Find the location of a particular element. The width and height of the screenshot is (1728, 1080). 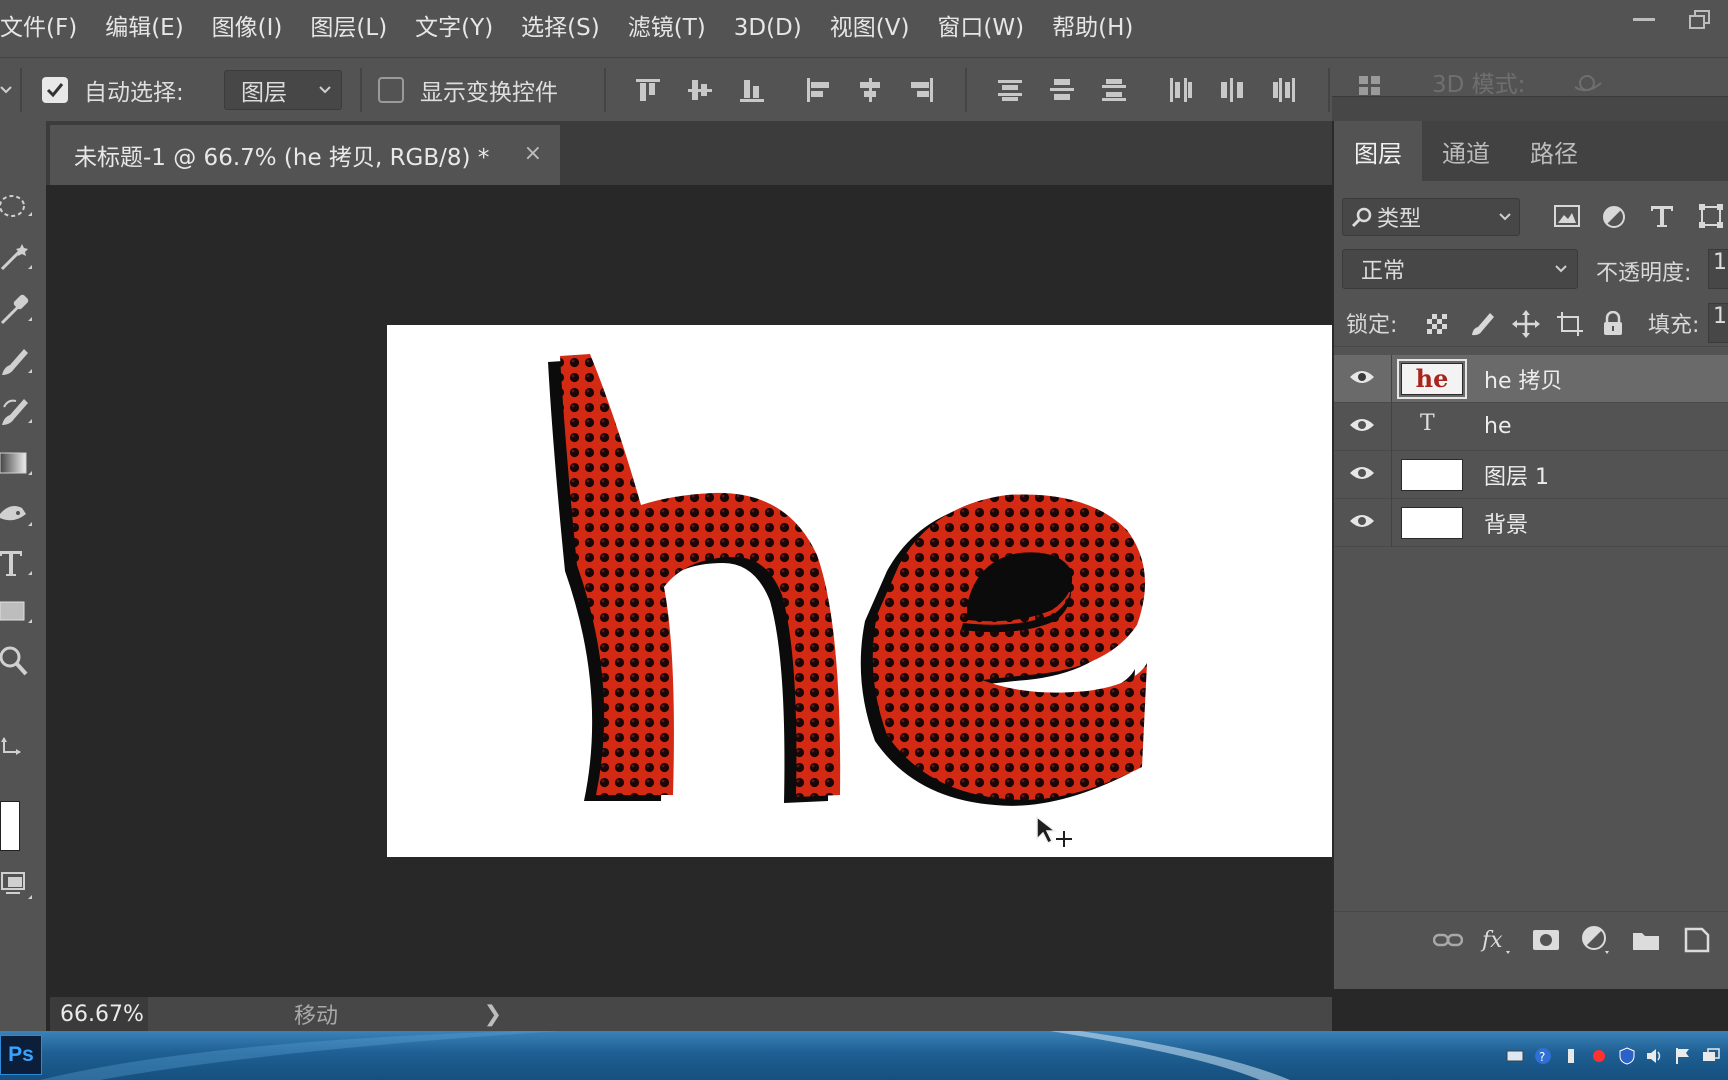

menu-layer: 图层(L) is located at coordinates (348, 28).